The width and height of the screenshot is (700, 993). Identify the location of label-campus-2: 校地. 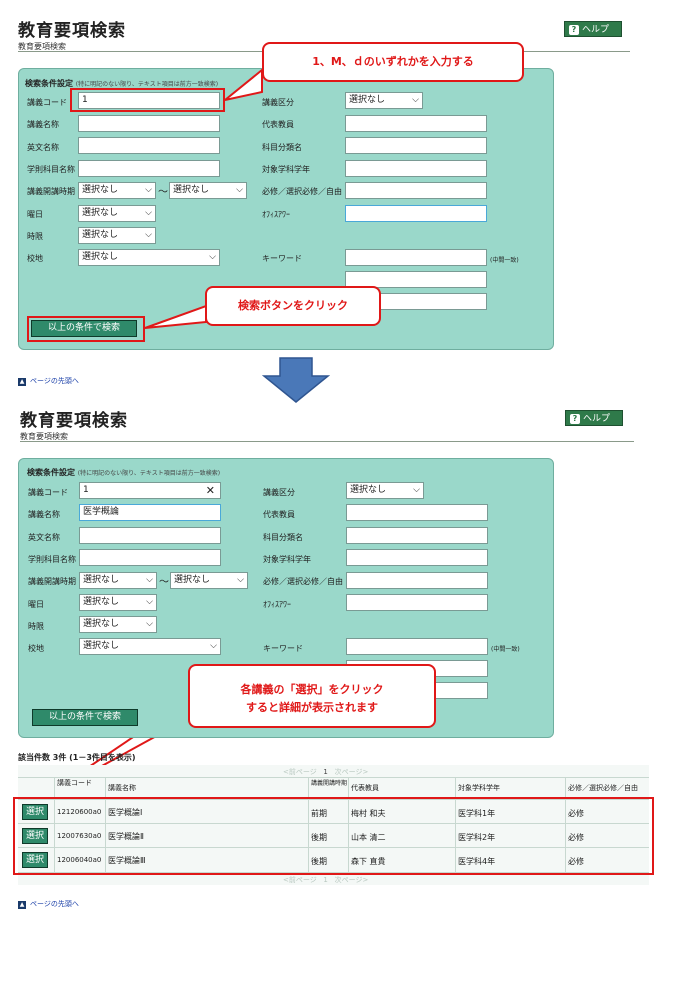
(36, 648).